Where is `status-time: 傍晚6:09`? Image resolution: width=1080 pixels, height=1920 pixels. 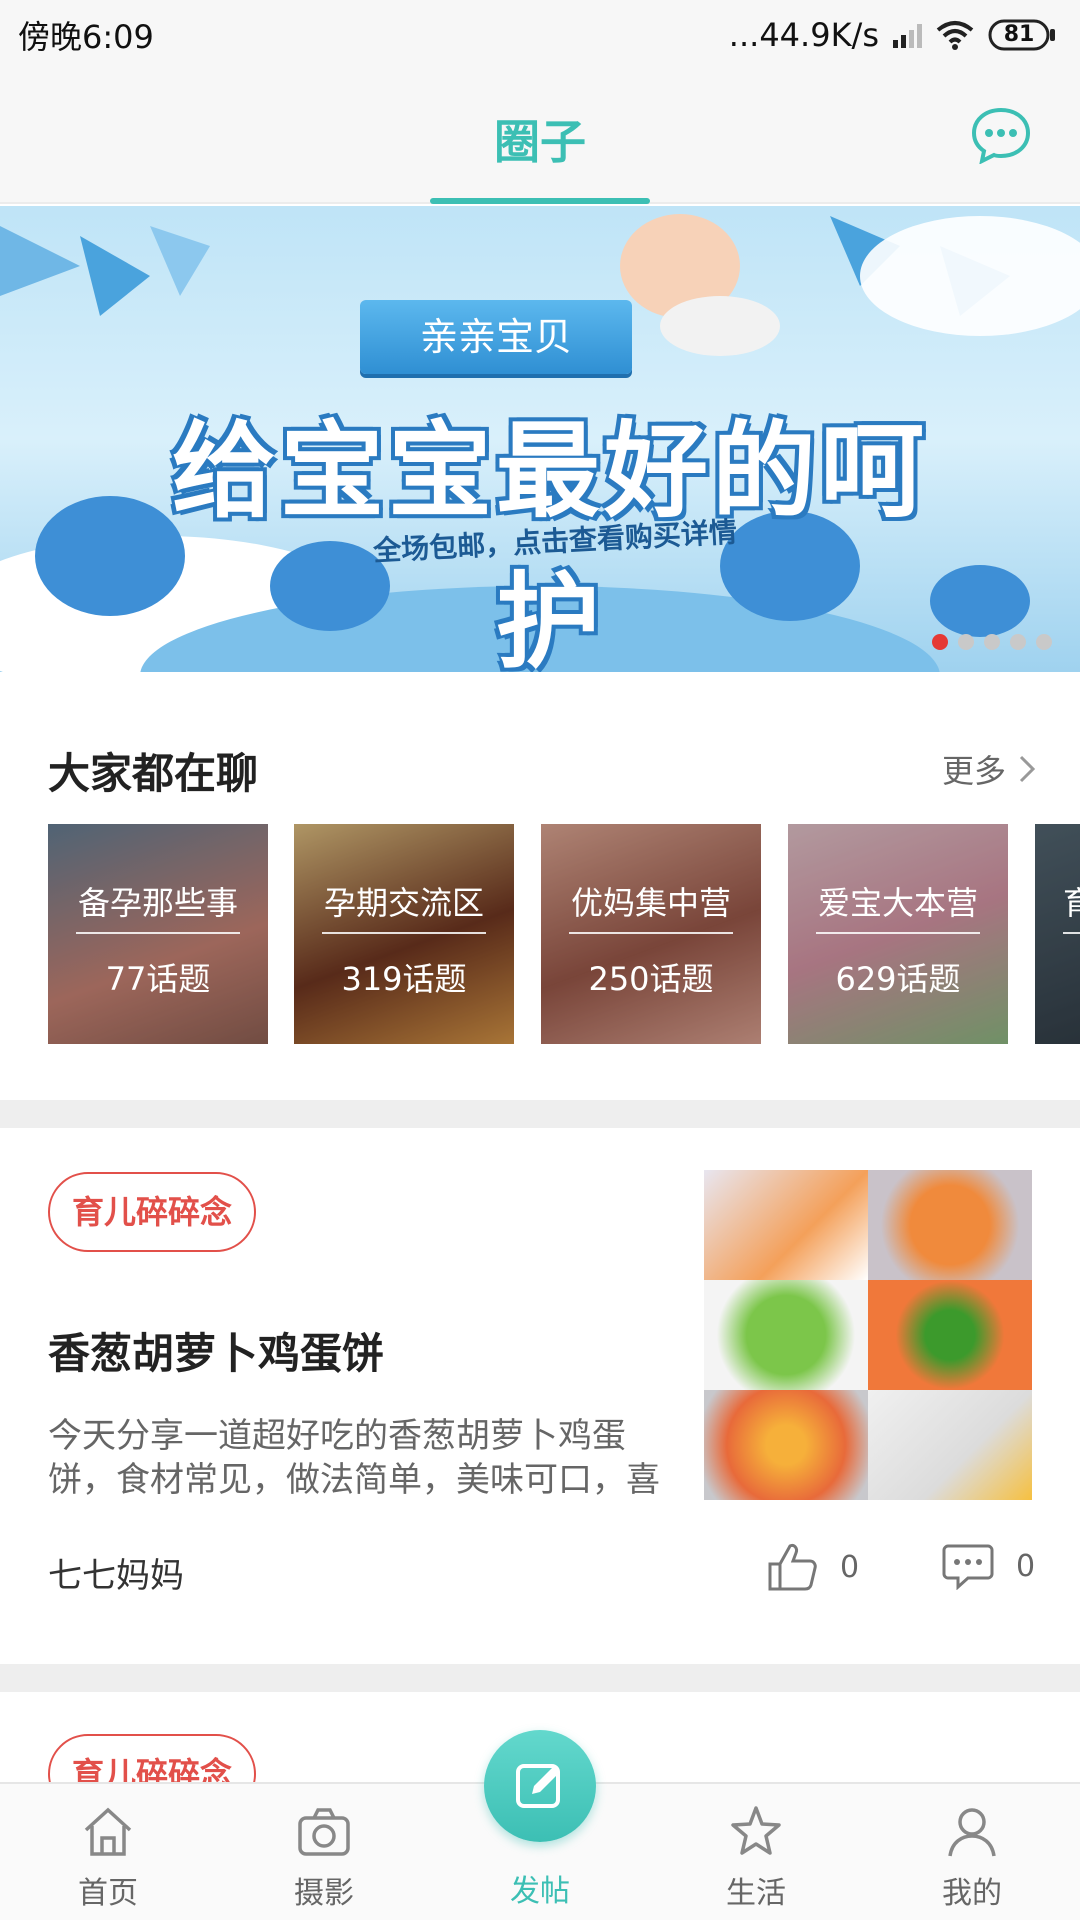 status-time: 傍晚6:09 is located at coordinates (86, 37).